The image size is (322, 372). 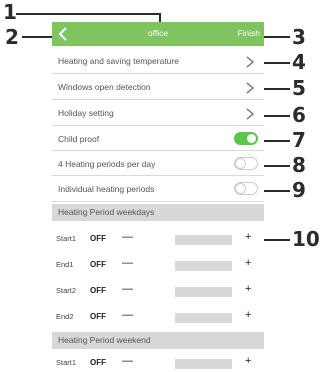 I want to click on toggle-row-individual: Individual heating periods, so click(x=158, y=189).